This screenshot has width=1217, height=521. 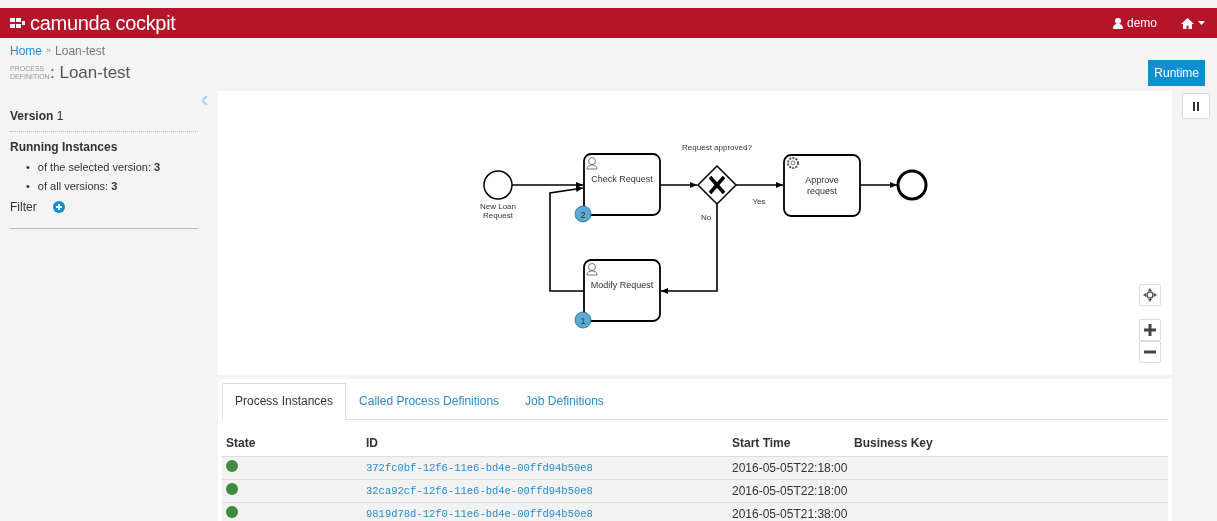 What do you see at coordinates (90, 73) in the screenshot?
I see `page-title: : Loan-test` at bounding box center [90, 73].